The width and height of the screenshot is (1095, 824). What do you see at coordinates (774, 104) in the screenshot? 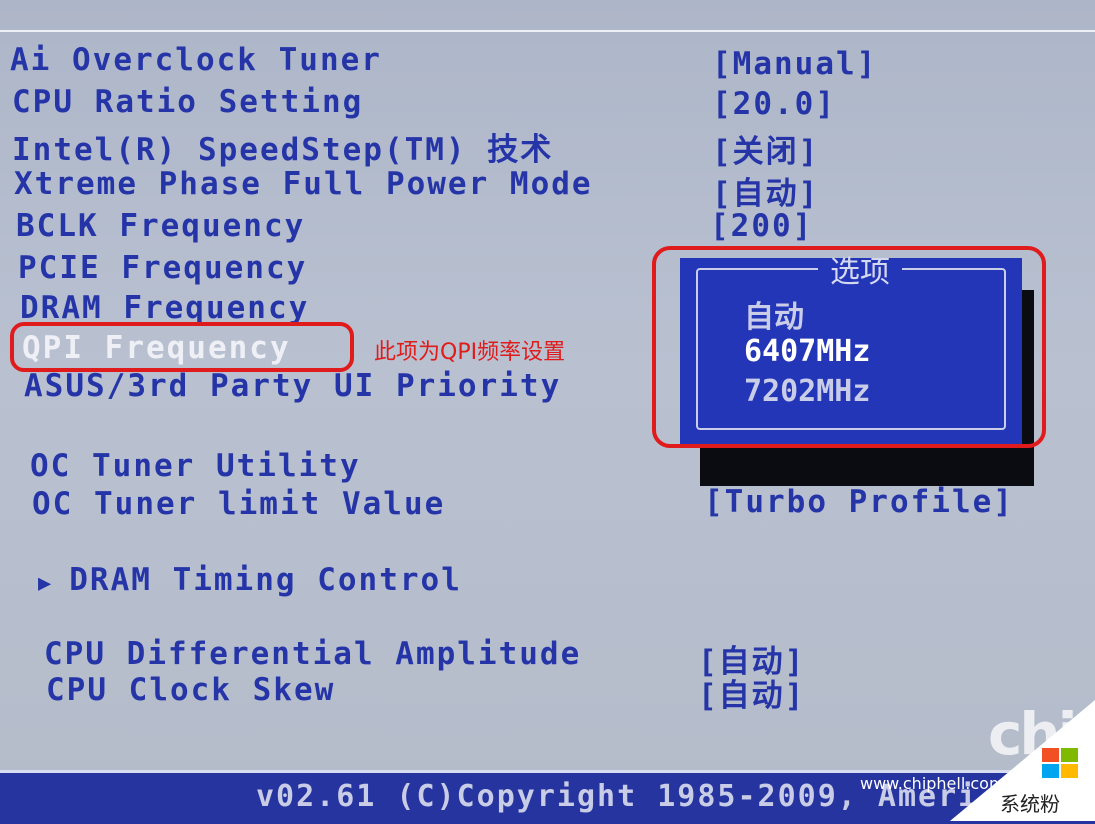
I see `value-cpu-ratio: [20.0]` at bounding box center [774, 104].